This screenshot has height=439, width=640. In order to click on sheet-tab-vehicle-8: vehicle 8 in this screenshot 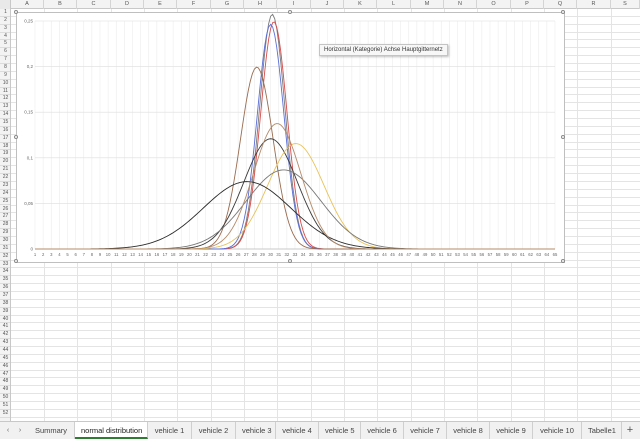, I will do `click(468, 430)`.